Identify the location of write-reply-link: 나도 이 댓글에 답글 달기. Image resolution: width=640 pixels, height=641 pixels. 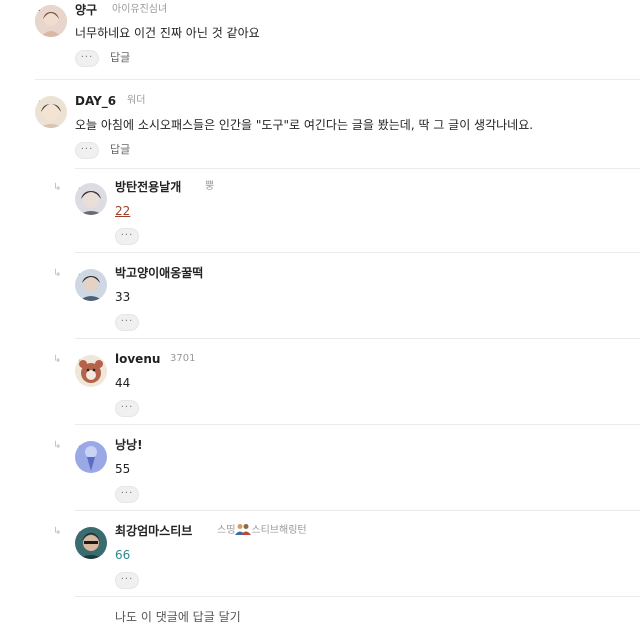
(178, 617).